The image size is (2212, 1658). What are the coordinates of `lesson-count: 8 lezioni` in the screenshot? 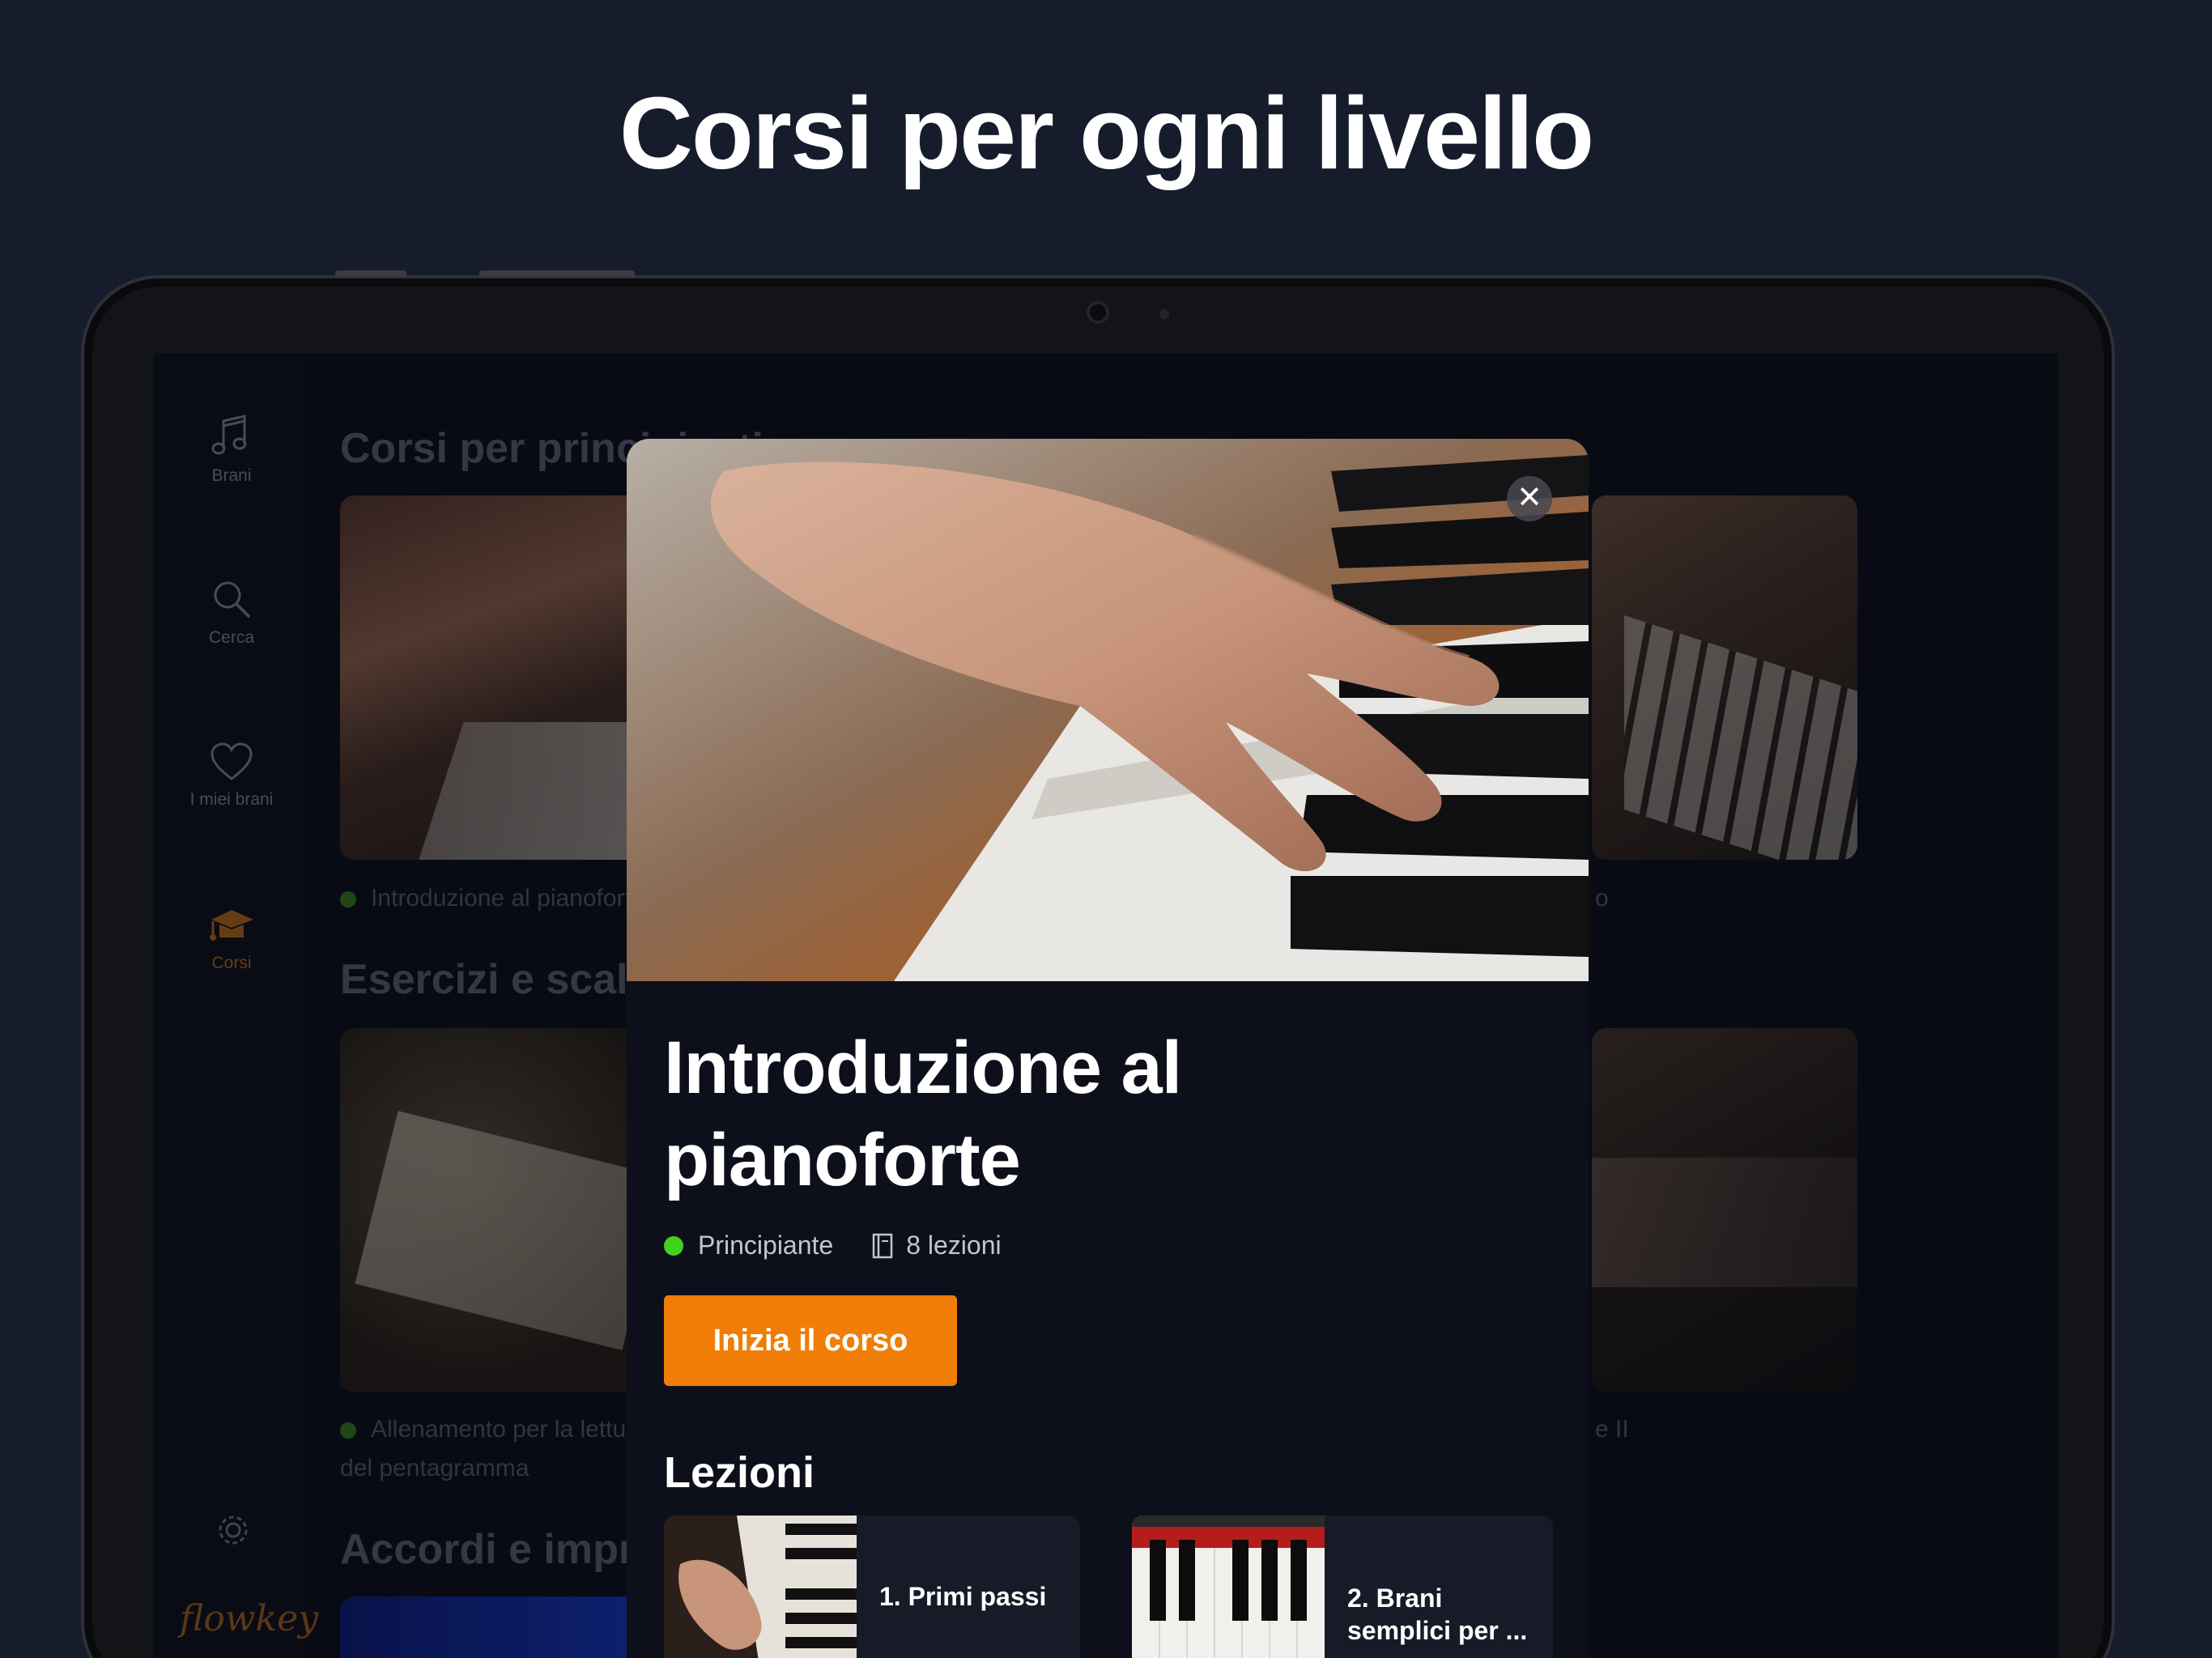 It's located at (954, 1245).